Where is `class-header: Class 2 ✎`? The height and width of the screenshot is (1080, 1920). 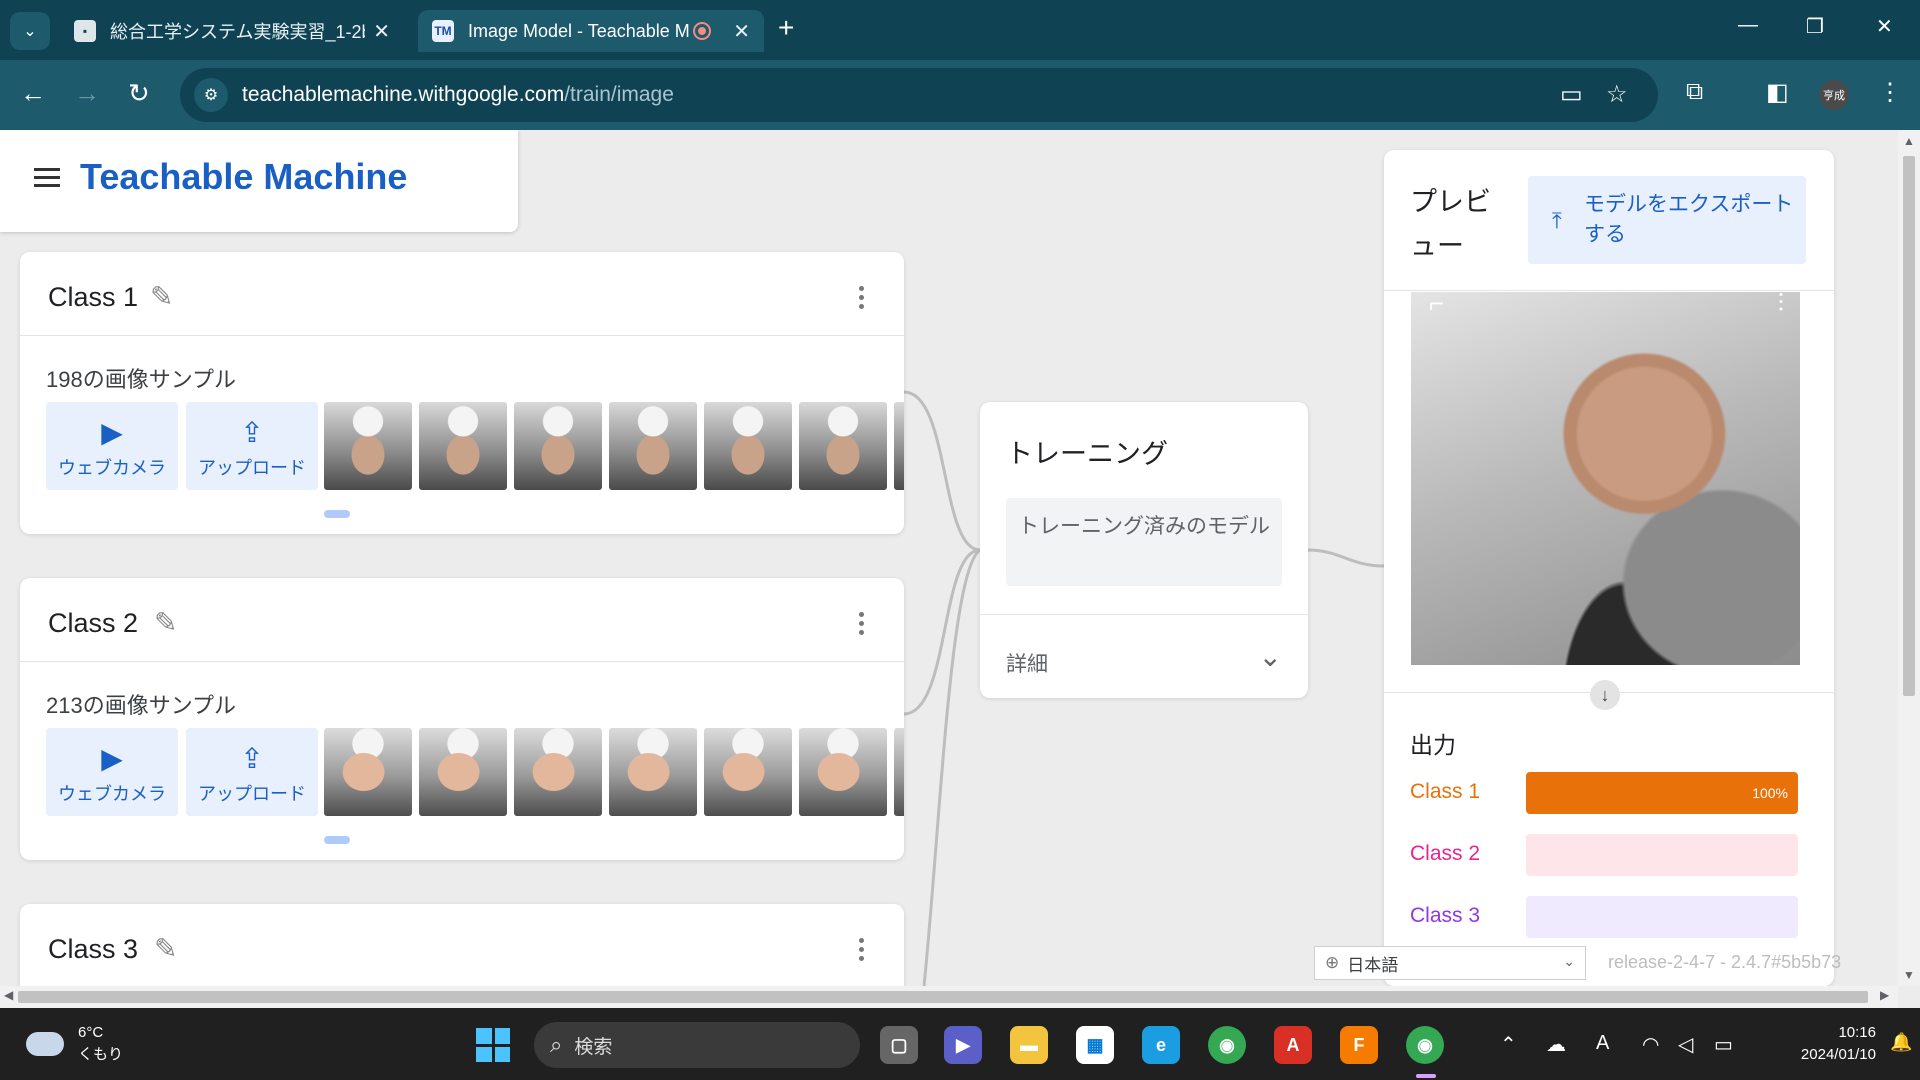
class-header: Class 2 ✎ is located at coordinates (462, 620).